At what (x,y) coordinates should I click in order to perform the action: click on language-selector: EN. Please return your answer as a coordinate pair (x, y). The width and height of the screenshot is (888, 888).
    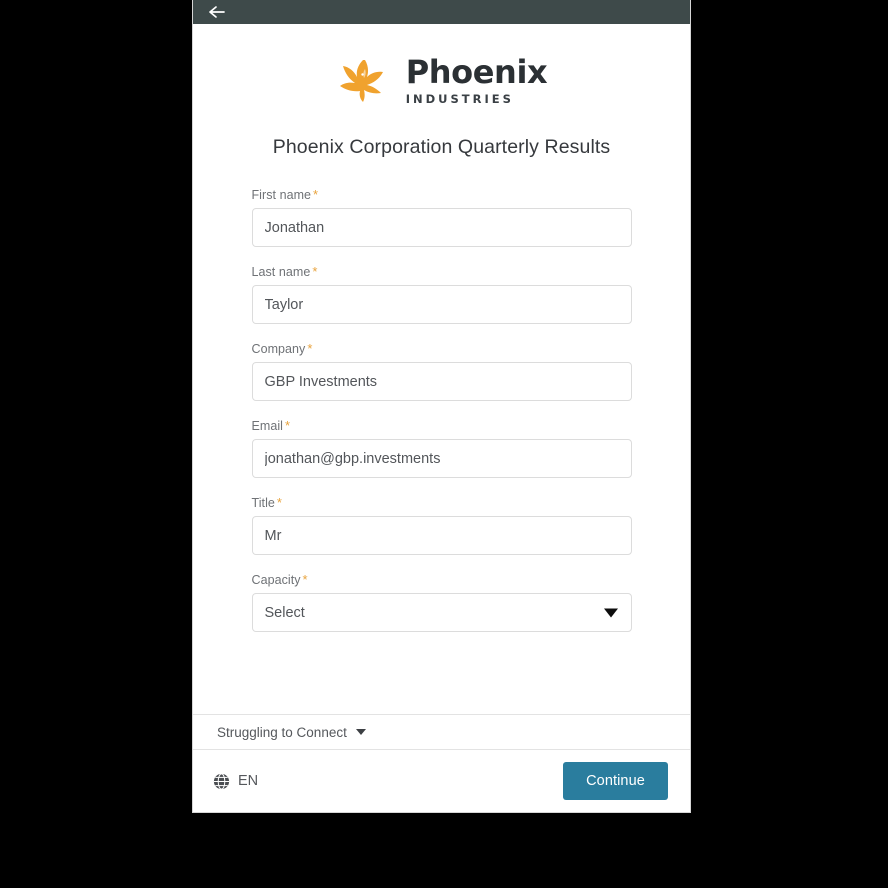
    Looking at the image, I should click on (236, 781).